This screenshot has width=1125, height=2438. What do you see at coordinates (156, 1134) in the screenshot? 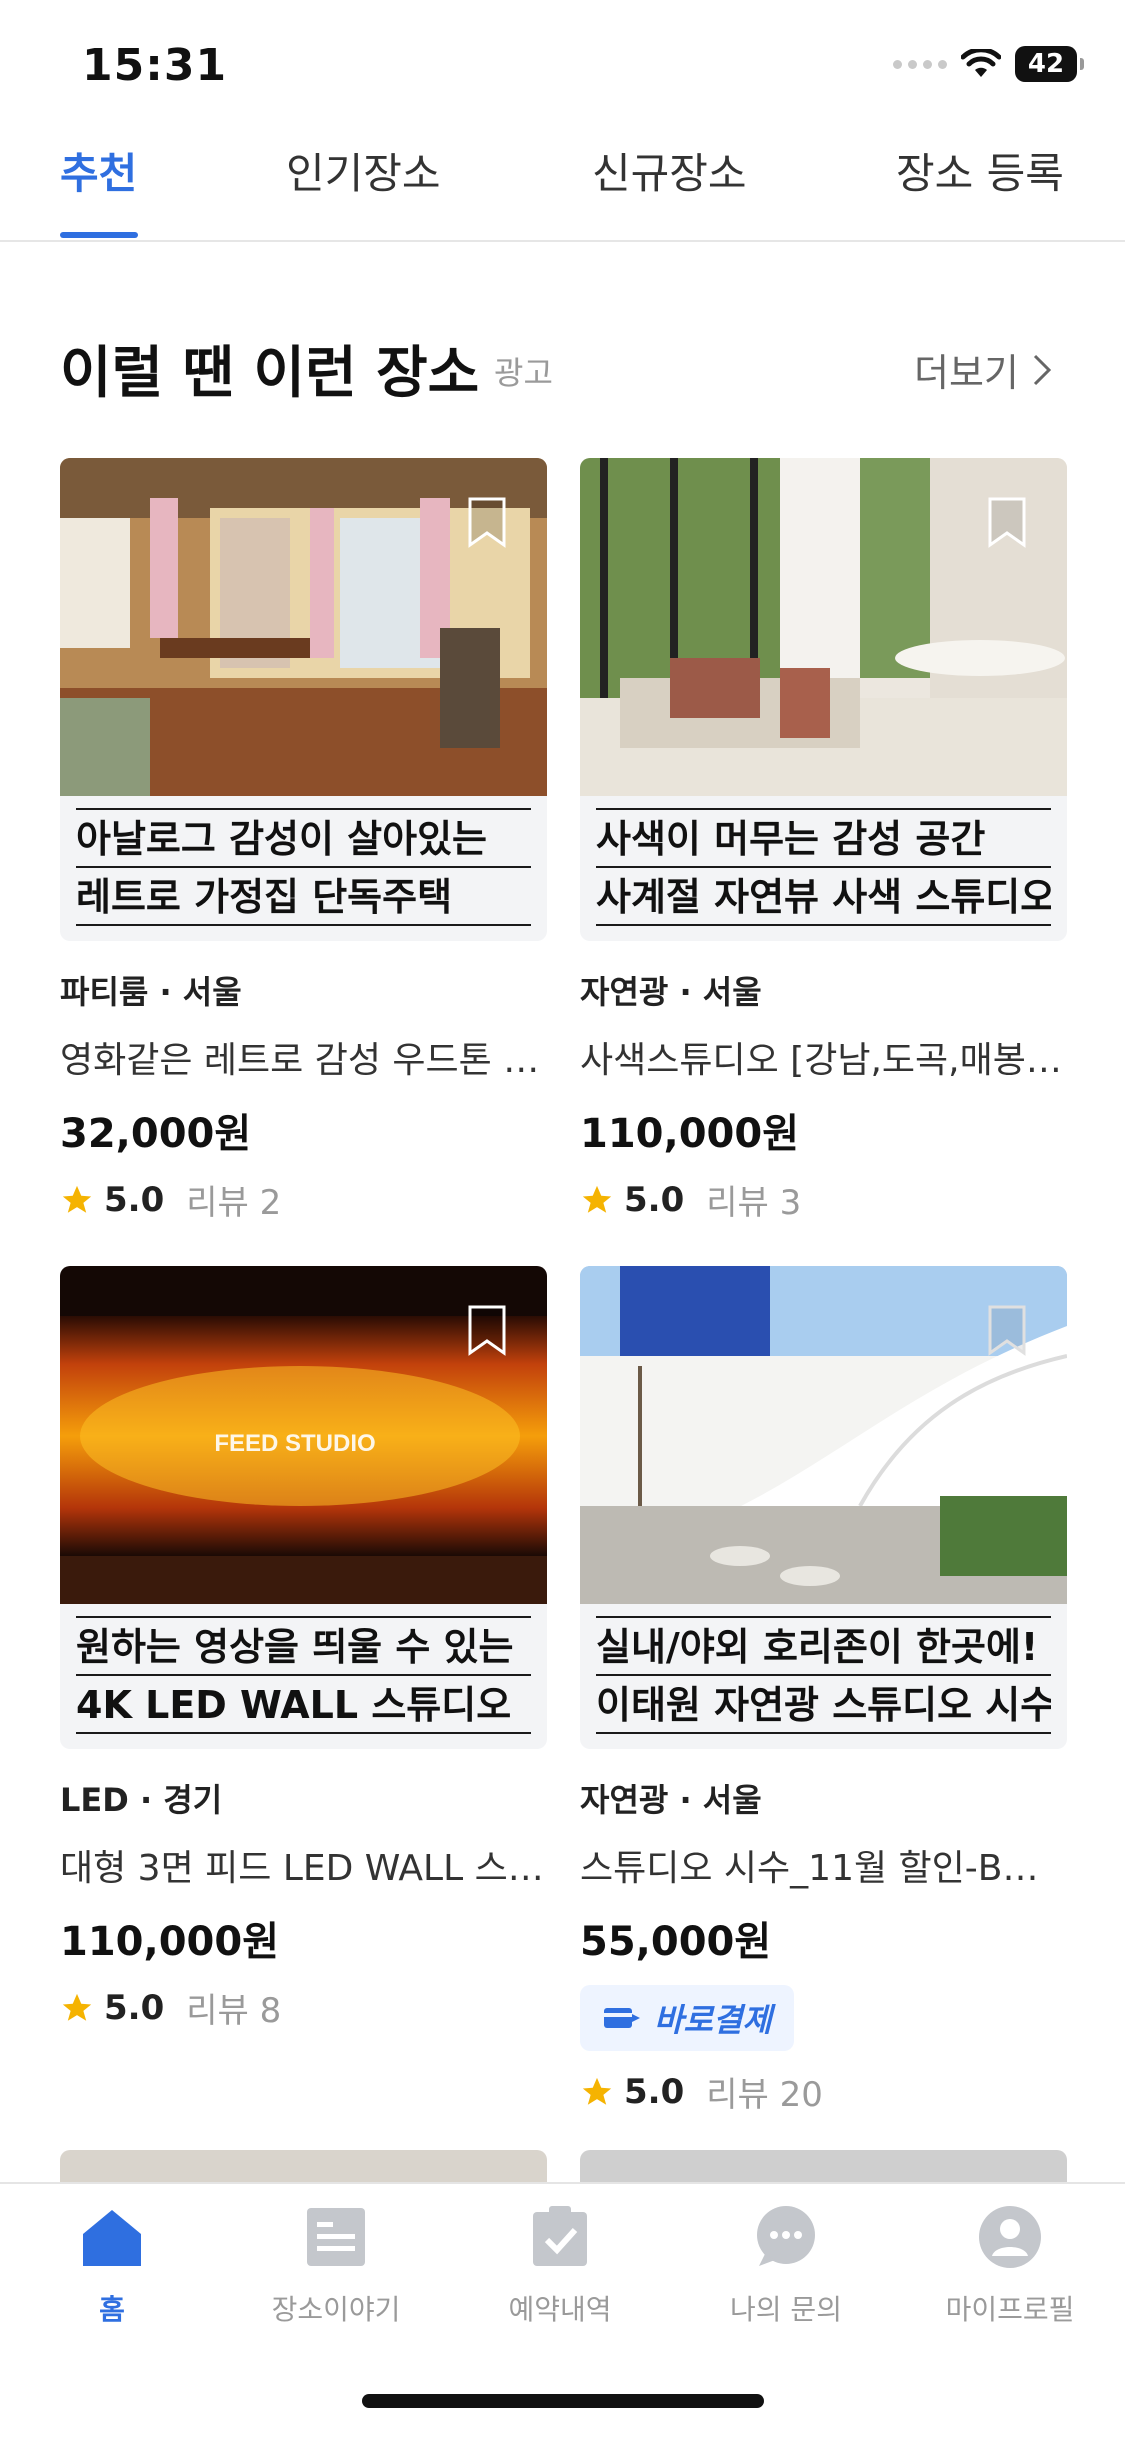
I see `place-price: 32,000원` at bounding box center [156, 1134].